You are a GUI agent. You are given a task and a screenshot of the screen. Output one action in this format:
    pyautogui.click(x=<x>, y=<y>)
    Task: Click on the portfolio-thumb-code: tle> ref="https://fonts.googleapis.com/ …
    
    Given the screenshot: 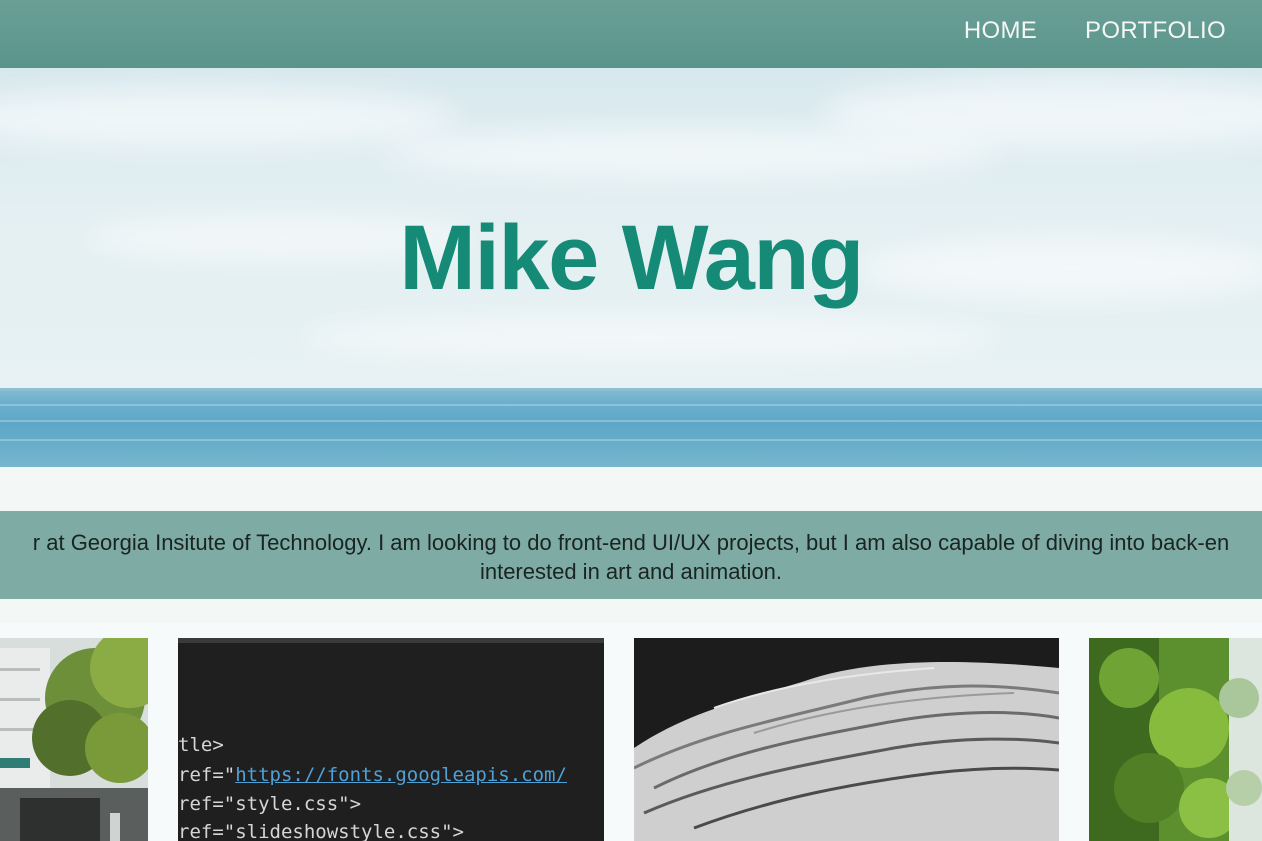 What is the action you would take?
    pyautogui.click(x=391, y=739)
    